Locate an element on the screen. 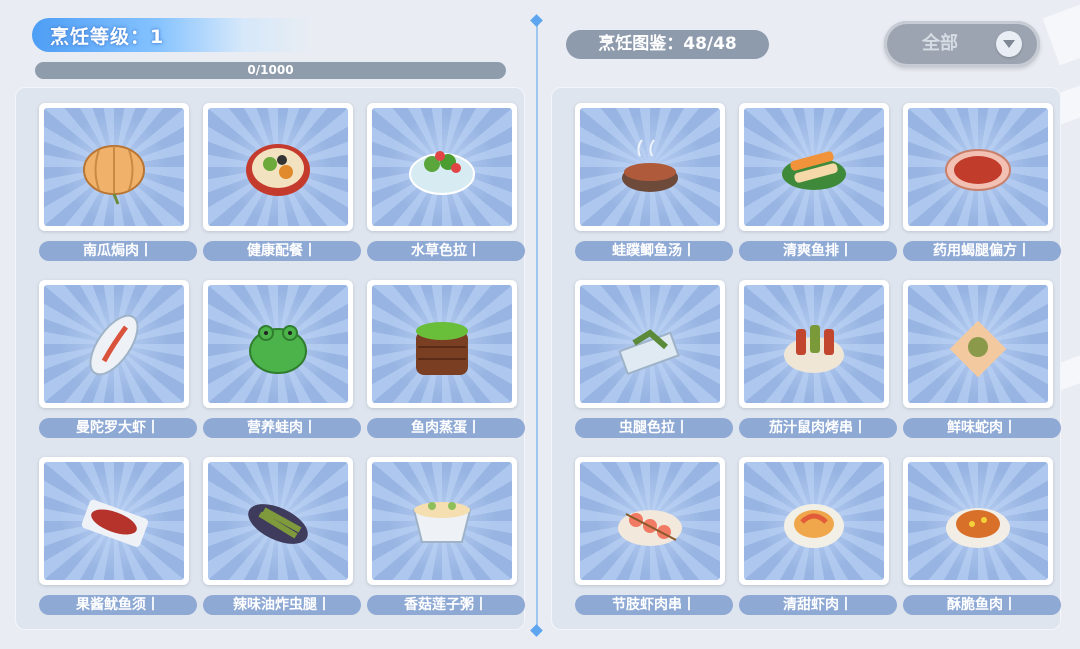 Image resolution: width=1080 pixels, height=649 pixels. recipe-name: 虫腿色拉丨 is located at coordinates (654, 428).